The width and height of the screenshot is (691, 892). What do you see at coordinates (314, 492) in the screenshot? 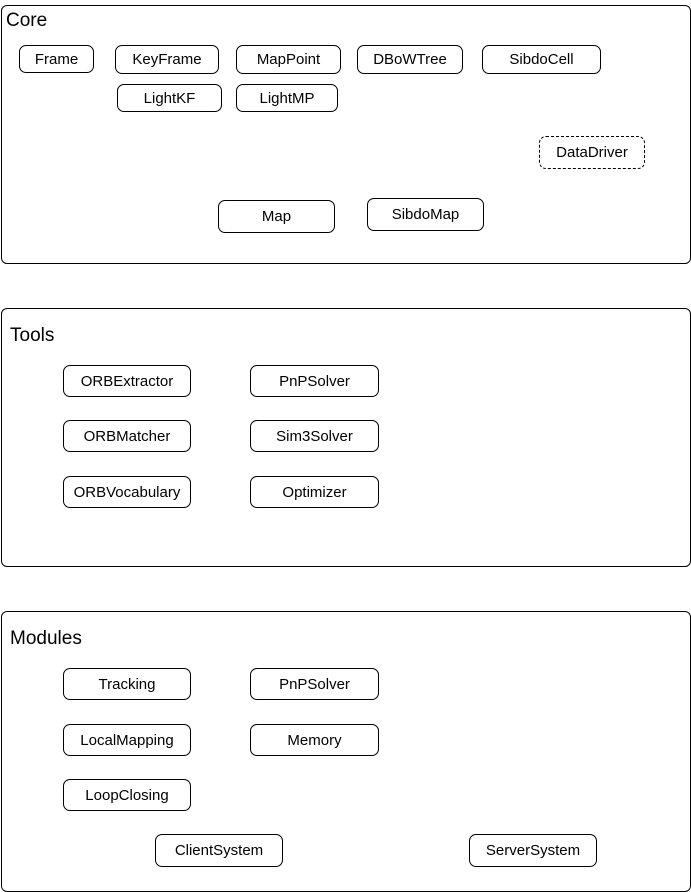
I see `optimizer-node: Optimizer` at bounding box center [314, 492].